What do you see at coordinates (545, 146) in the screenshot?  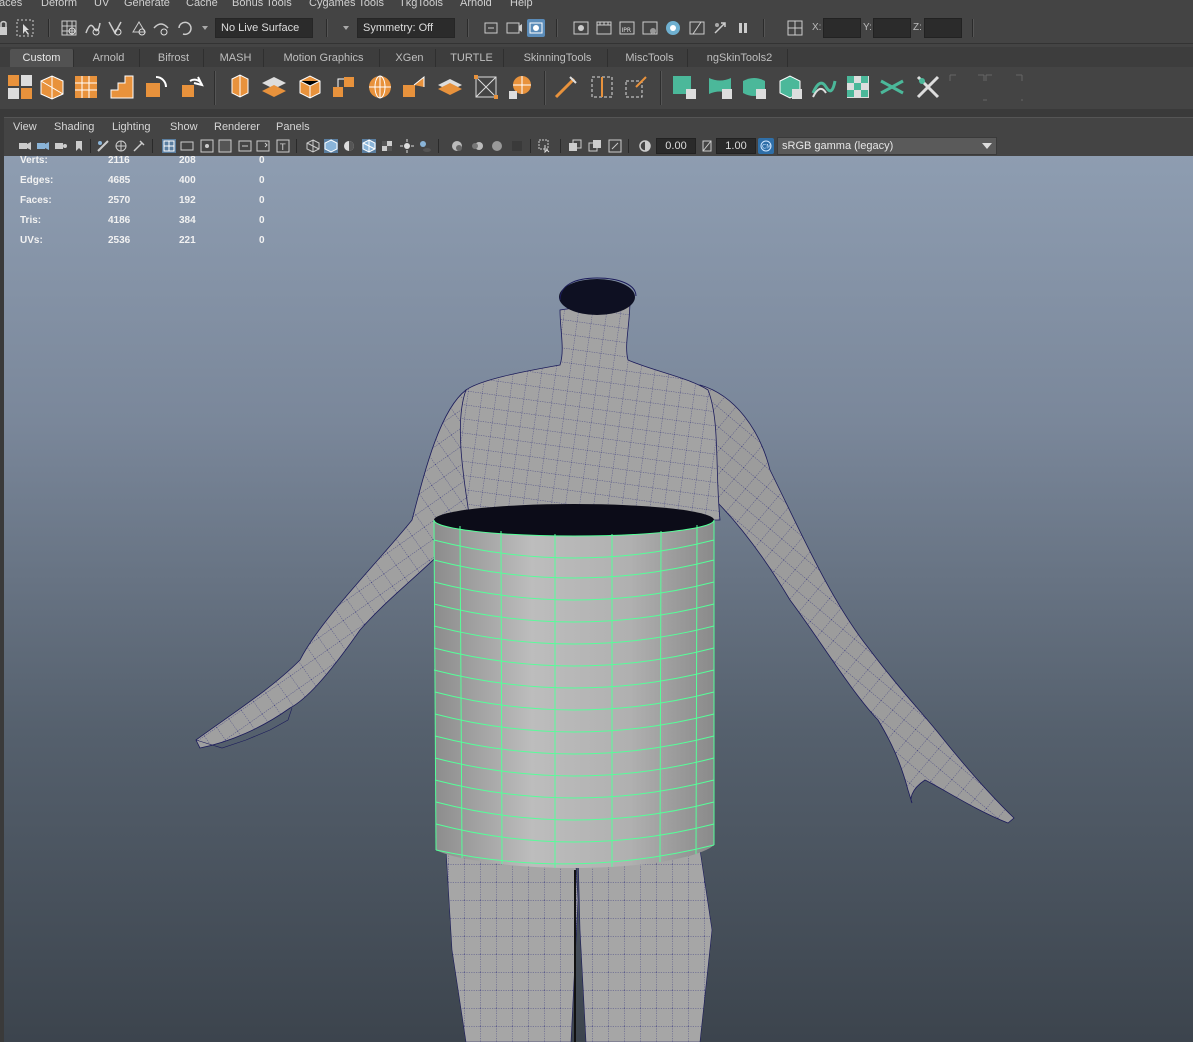 I see `isolate-select-icon` at bounding box center [545, 146].